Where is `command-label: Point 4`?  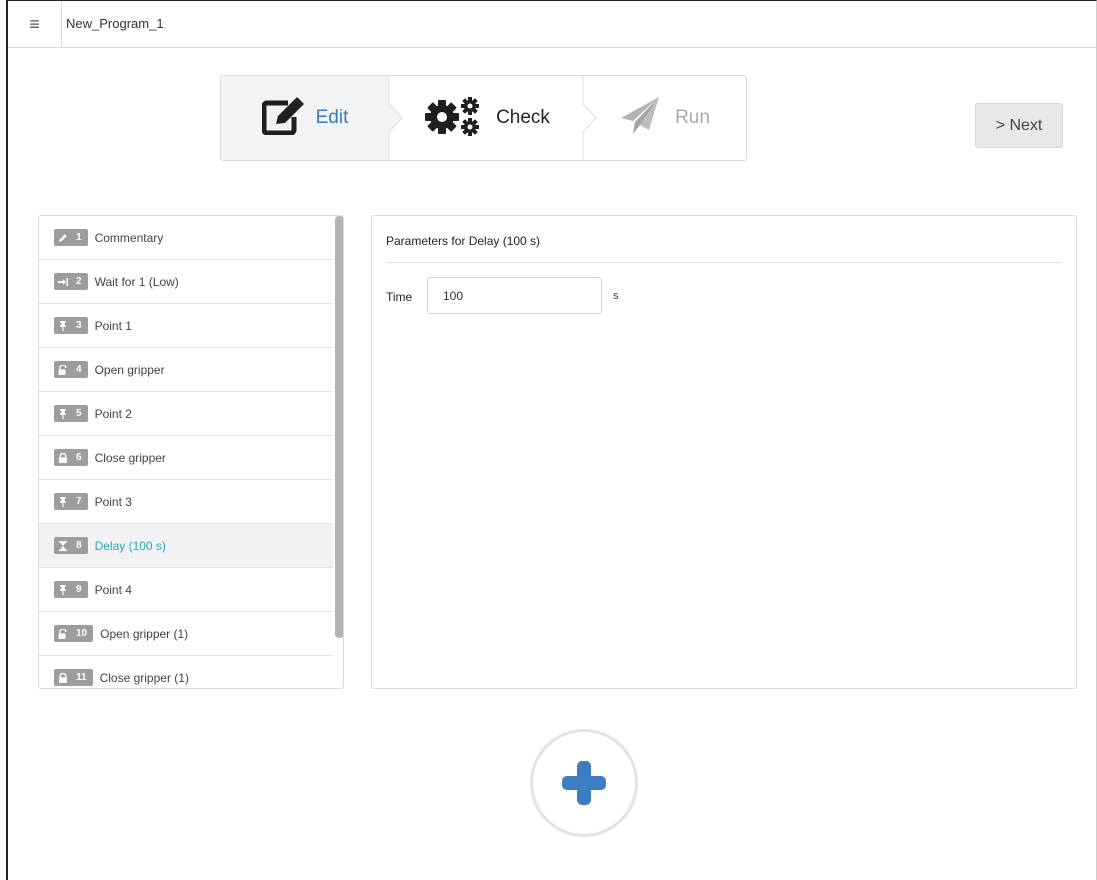
command-label: Point 4 is located at coordinates (113, 589).